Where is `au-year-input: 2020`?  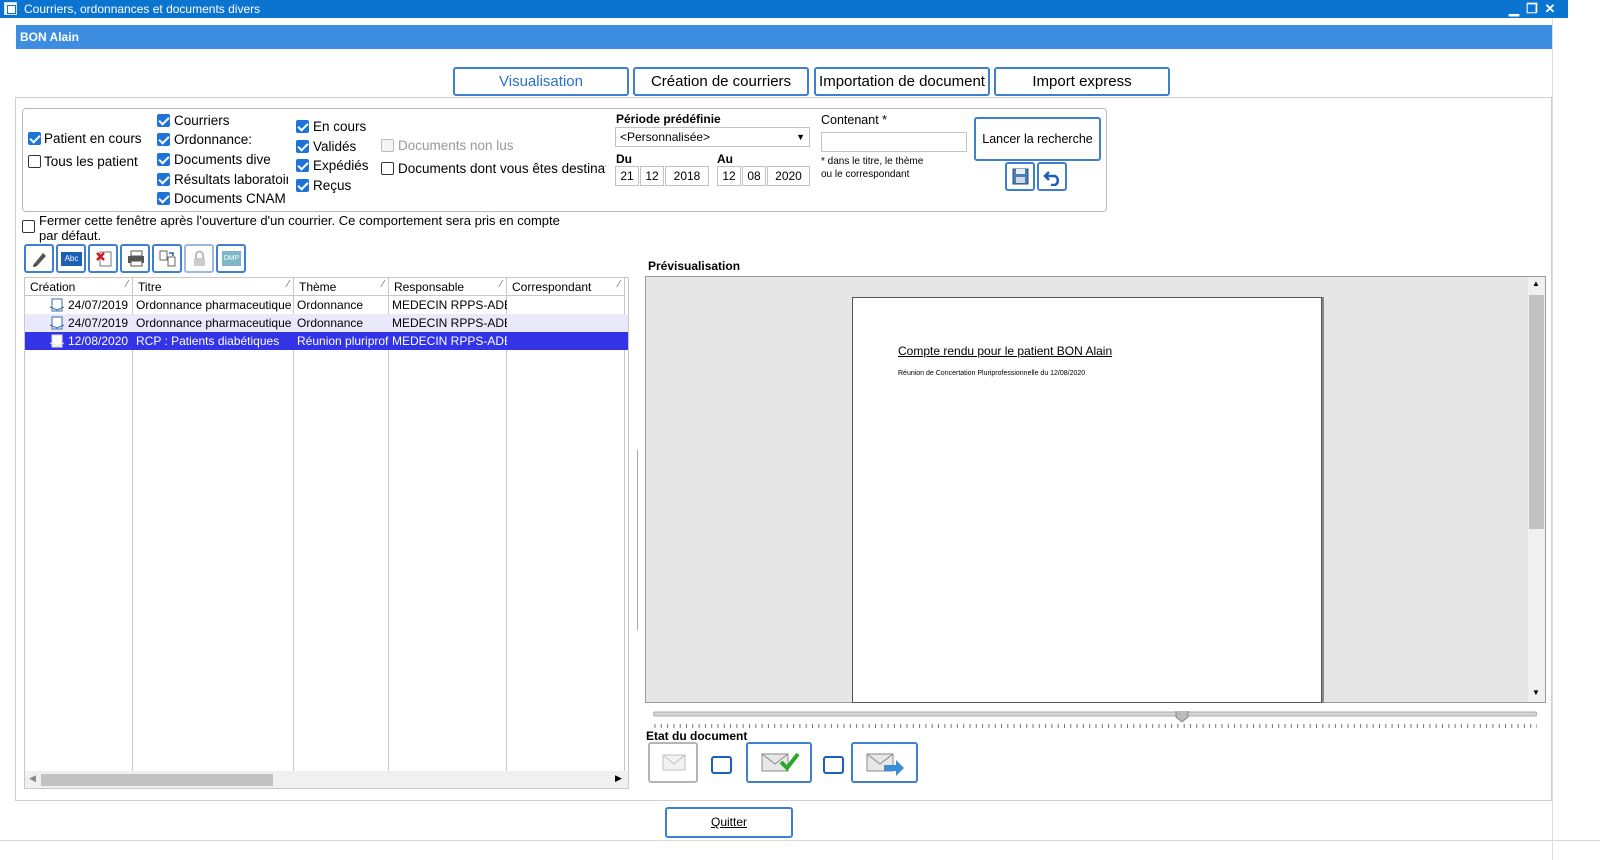 au-year-input: 2020 is located at coordinates (788, 176).